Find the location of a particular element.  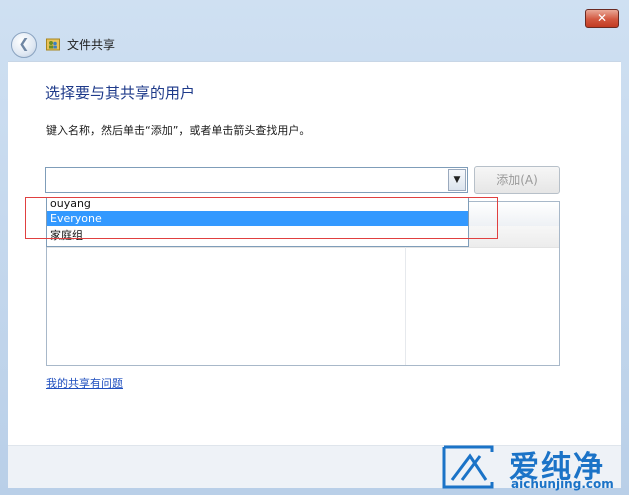

dropdown-arrow-icon: ▼ is located at coordinates (457, 180).